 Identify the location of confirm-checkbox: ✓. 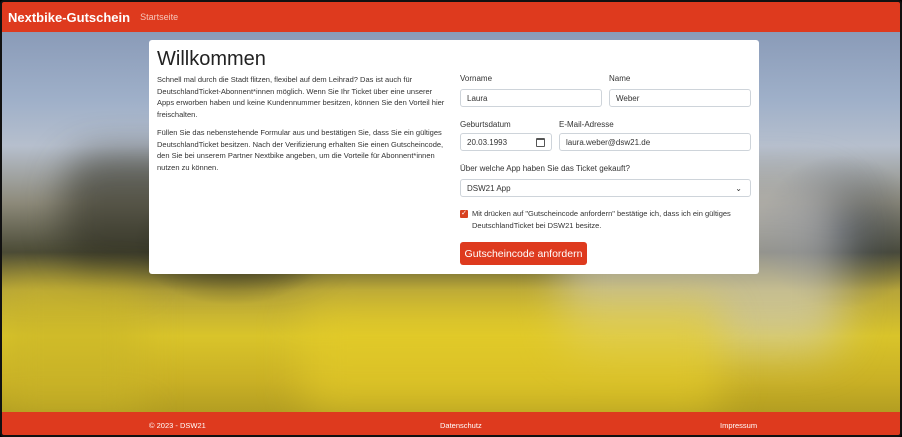
(464, 214).